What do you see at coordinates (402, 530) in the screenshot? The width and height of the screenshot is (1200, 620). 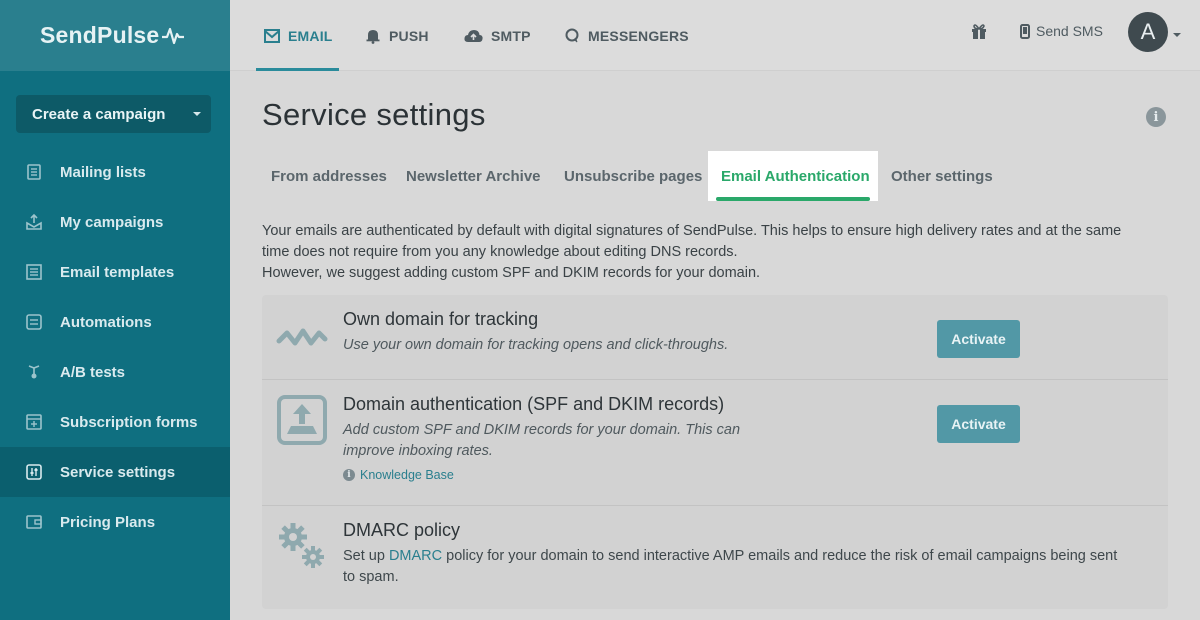 I see `row-title: DMARC policy` at bounding box center [402, 530].